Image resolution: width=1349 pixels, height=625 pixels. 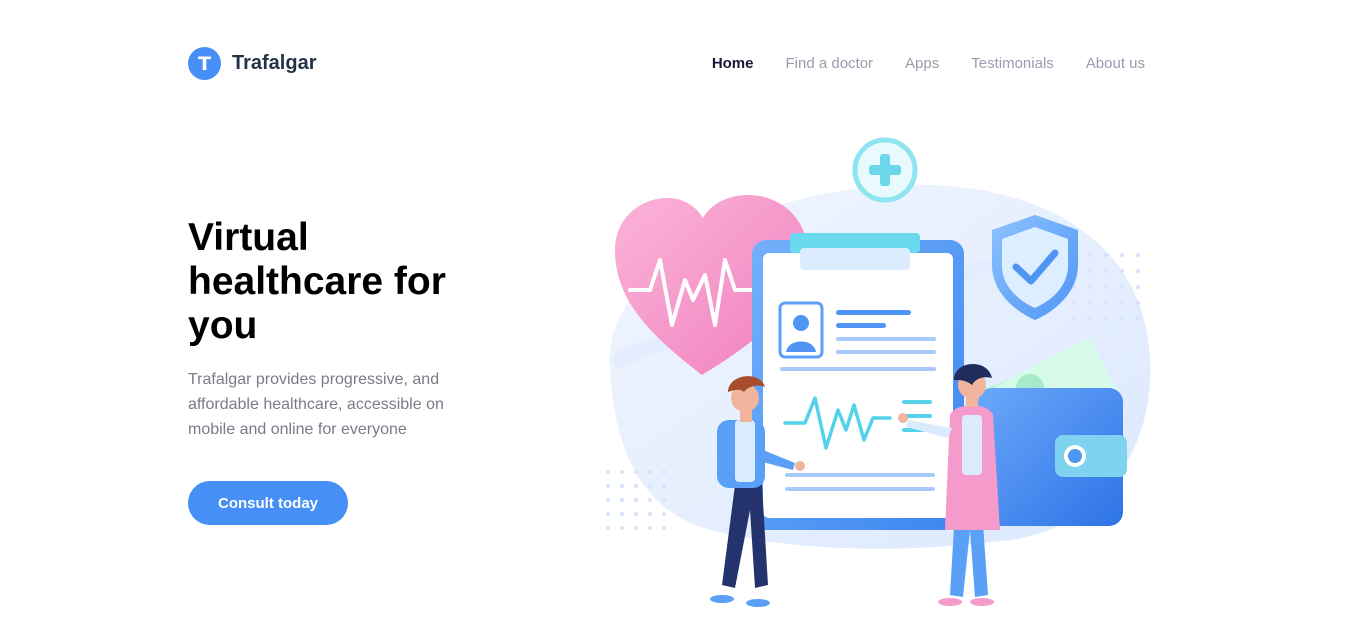 What do you see at coordinates (885, 170) in the screenshot?
I see `plus-icon` at bounding box center [885, 170].